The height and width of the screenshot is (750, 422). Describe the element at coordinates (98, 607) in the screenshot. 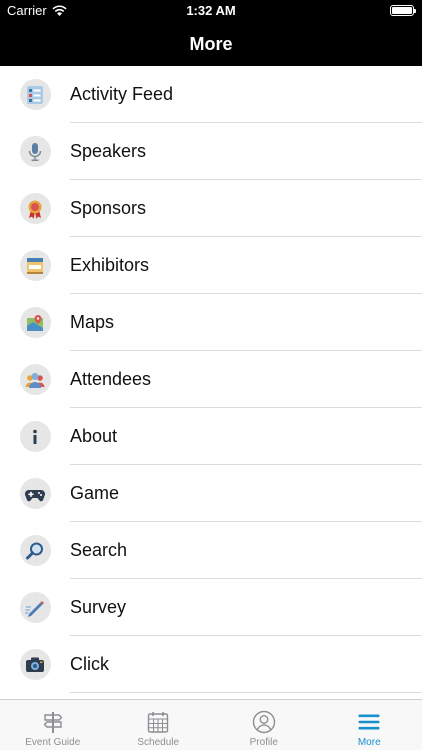

I see `menu-item-label: Survey` at that location.